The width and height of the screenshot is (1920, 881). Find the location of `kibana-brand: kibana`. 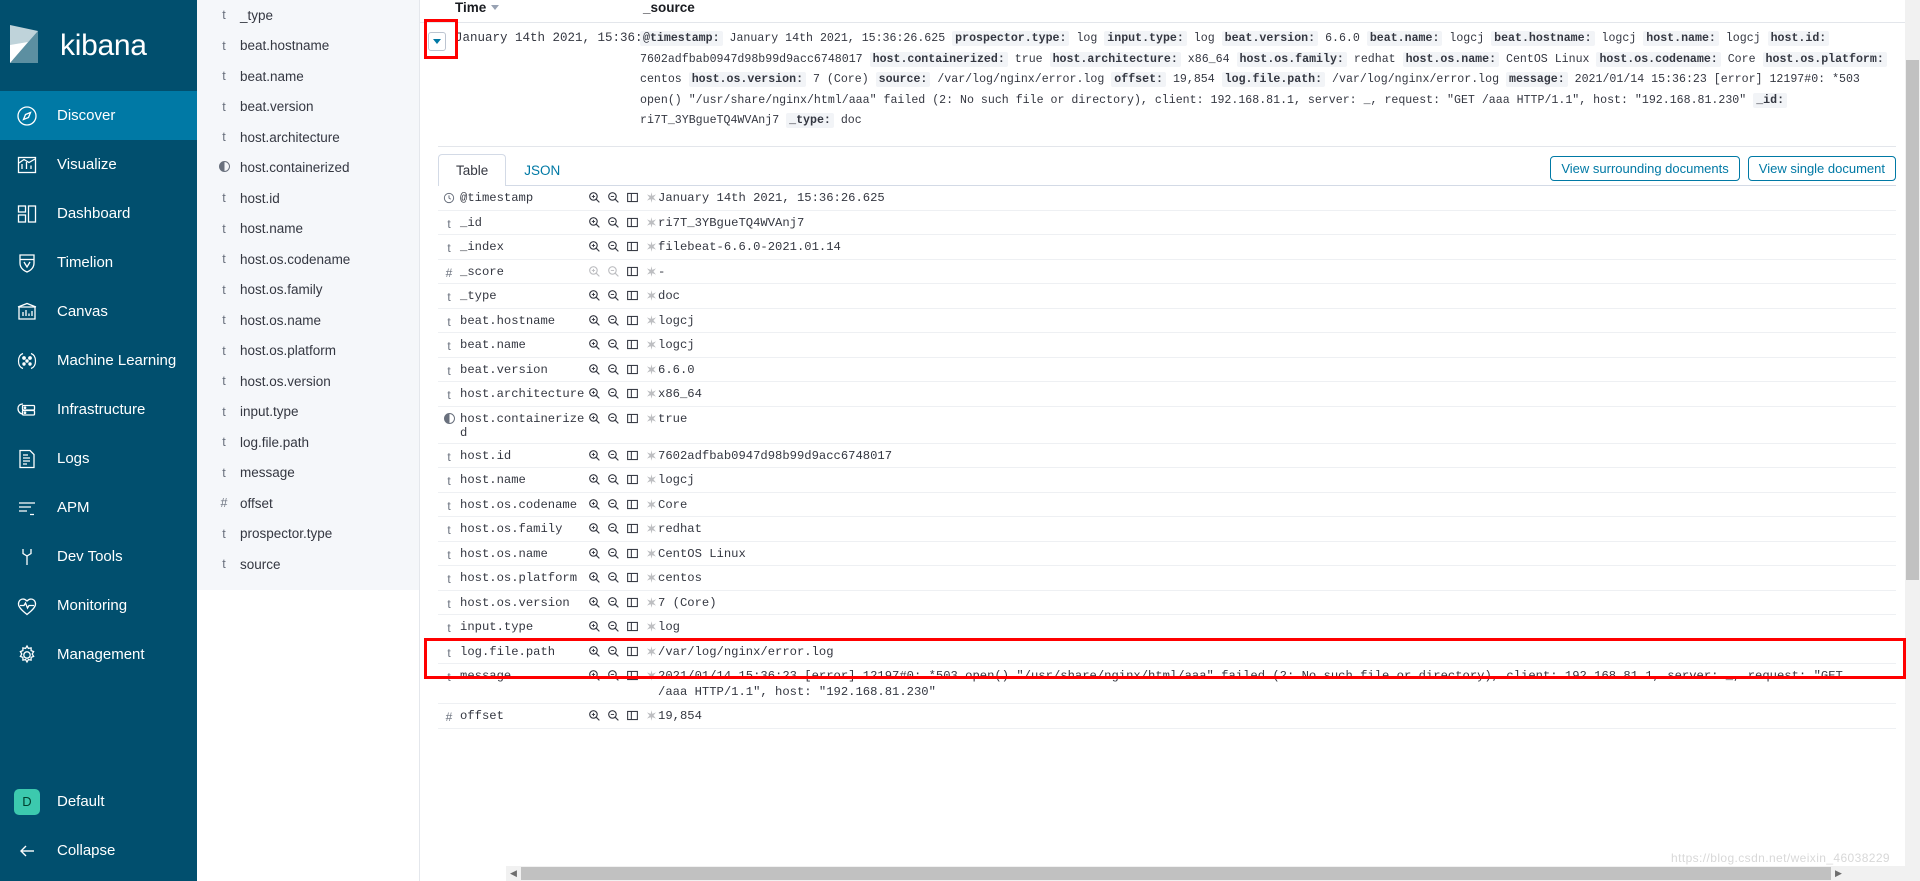

kibana-brand: kibana is located at coordinates (98, 45).